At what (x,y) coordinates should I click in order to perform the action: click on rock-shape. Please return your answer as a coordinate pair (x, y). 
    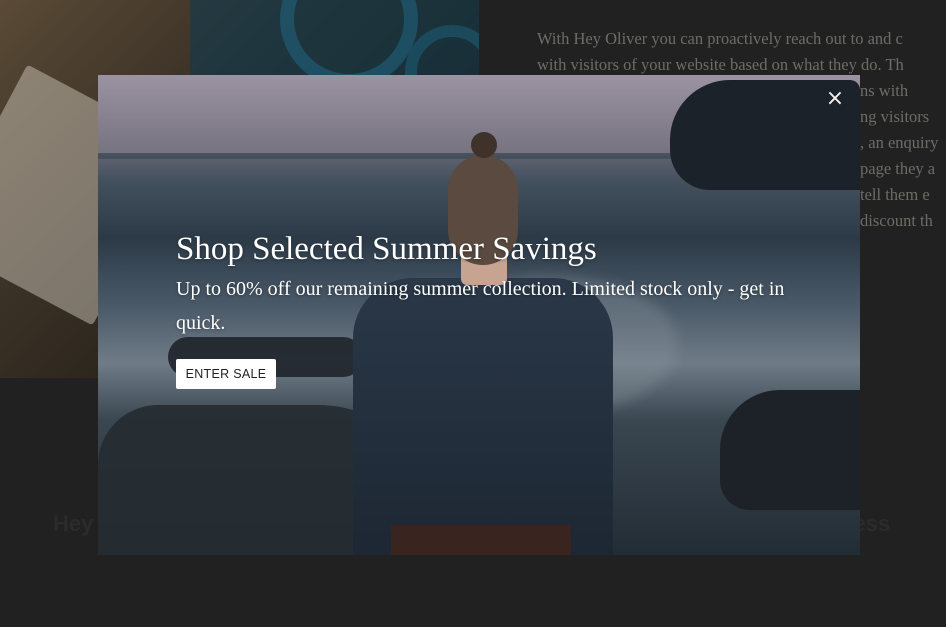
    Looking at the image, I should click on (790, 450).